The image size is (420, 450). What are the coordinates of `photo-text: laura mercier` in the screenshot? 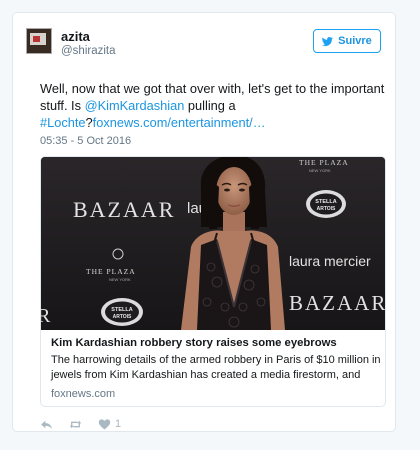 It's located at (330, 261).